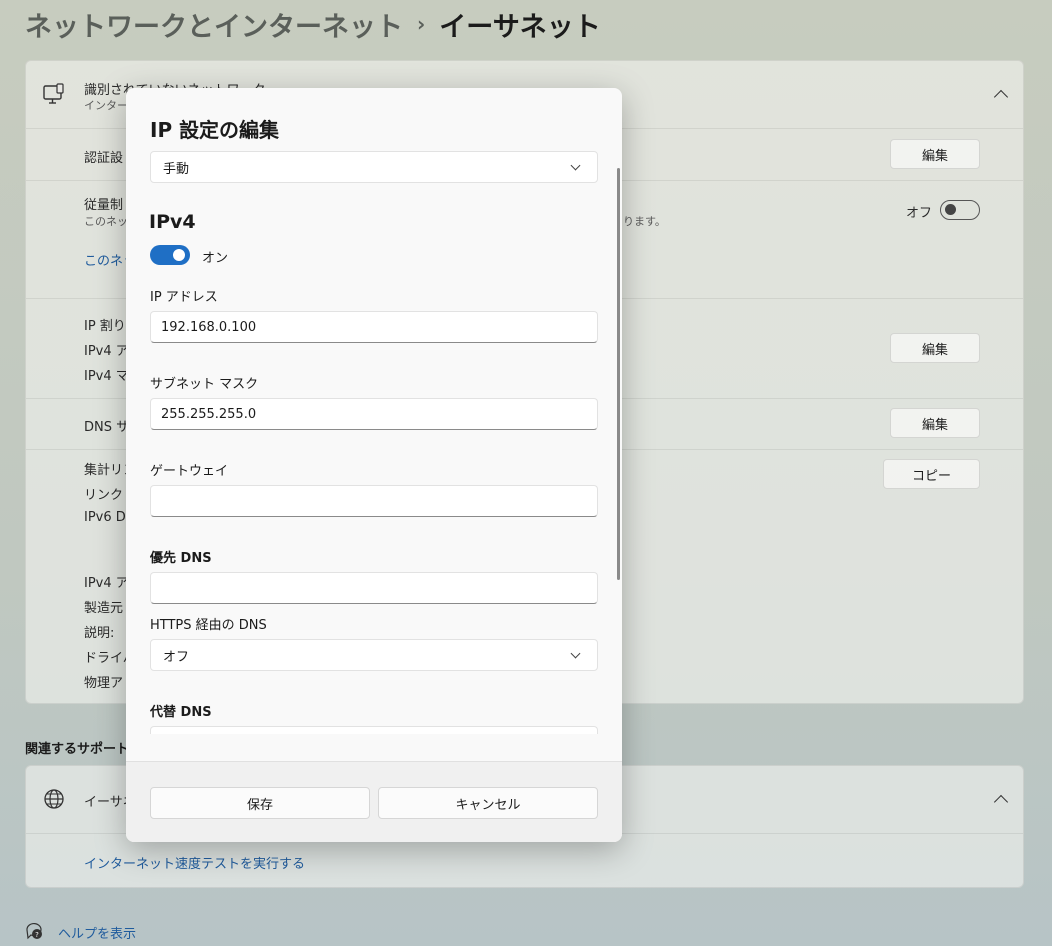 This screenshot has height=946, width=1052. Describe the element at coordinates (215, 130) in the screenshot. I see `dialog-title: IP 設定の編集` at that location.